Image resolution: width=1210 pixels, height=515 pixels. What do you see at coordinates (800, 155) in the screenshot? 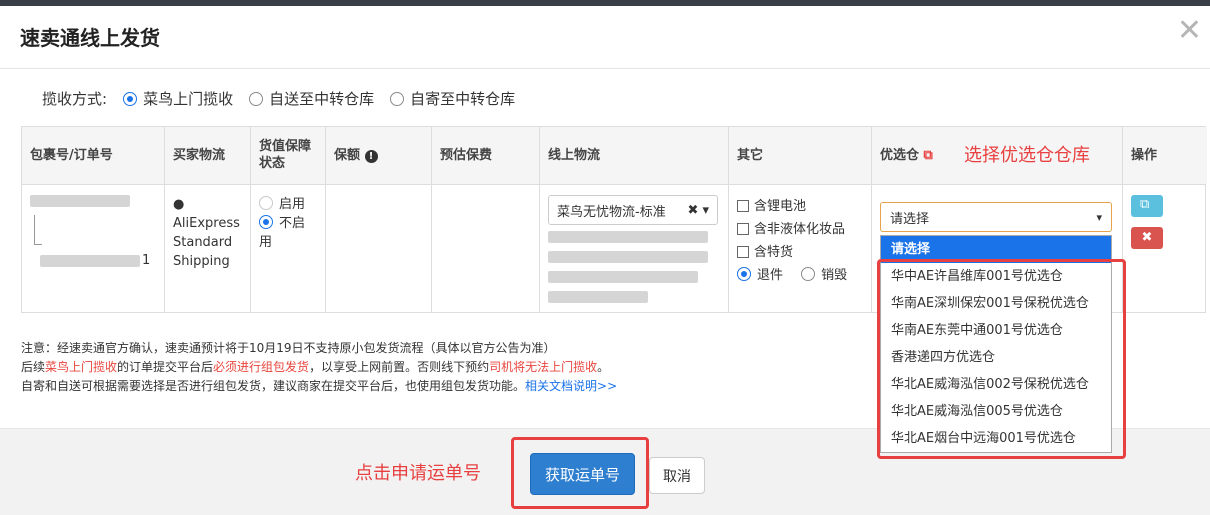
I see `col-other: 其它` at bounding box center [800, 155].